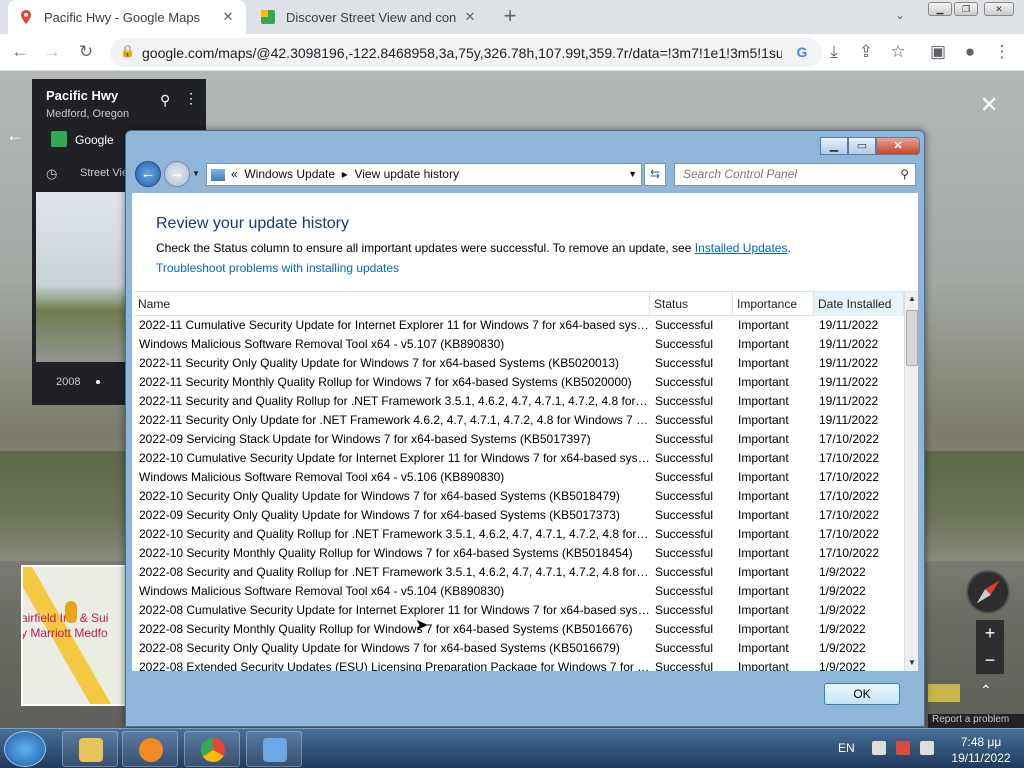 This screenshot has width=1024, height=768. What do you see at coordinates (127, 17) in the screenshot?
I see `tab-google-maps: Pacific Hwy - Google Maps ✕` at bounding box center [127, 17].